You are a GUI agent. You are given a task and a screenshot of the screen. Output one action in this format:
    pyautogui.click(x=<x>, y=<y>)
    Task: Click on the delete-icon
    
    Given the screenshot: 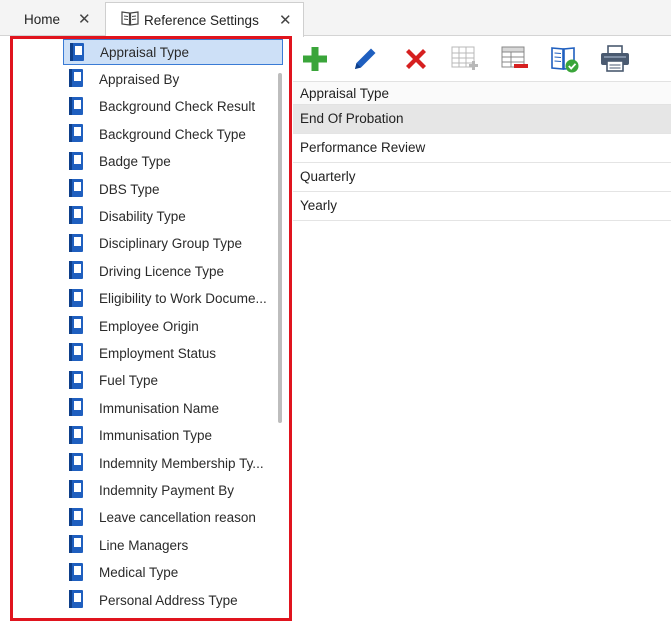 What is the action you would take?
    pyautogui.click(x=416, y=60)
    